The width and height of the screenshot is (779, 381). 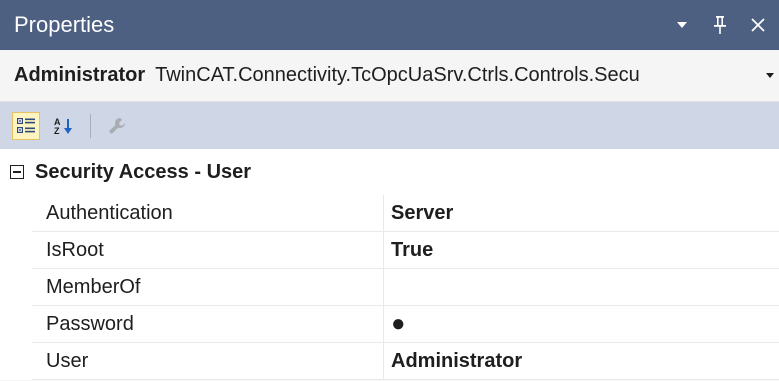 I want to click on alphabetical-view-button: A Z, so click(x=64, y=126).